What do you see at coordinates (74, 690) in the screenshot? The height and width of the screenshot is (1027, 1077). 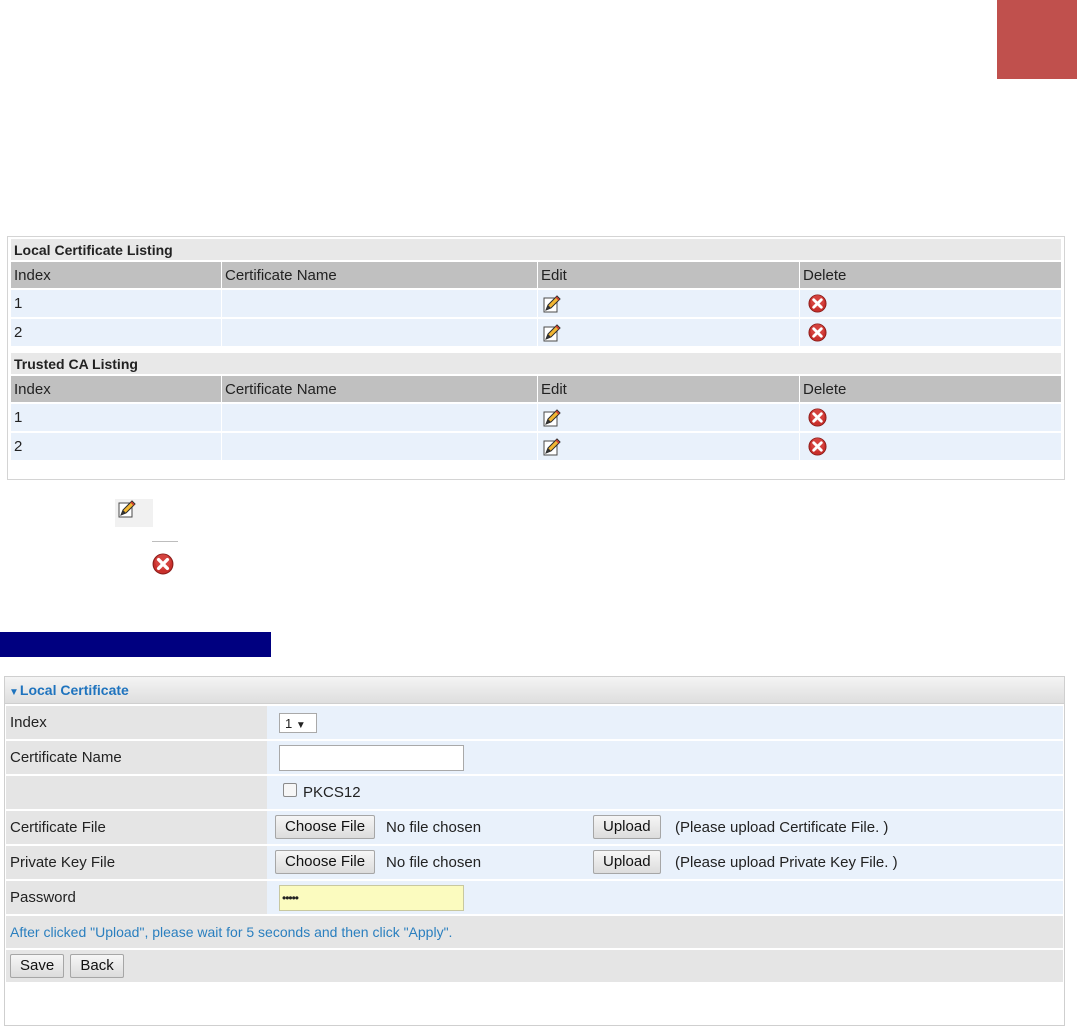 I see `form-title-text: Local Certificate` at bounding box center [74, 690].